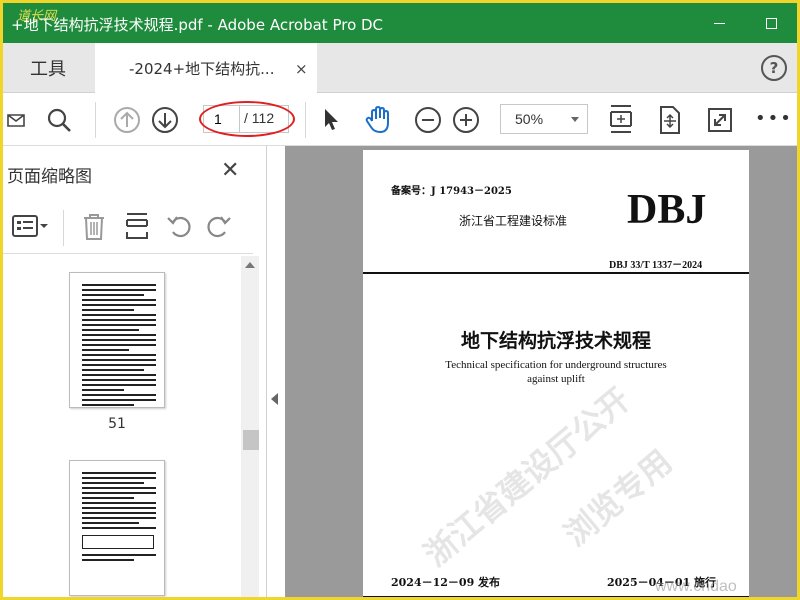 The width and height of the screenshot is (800, 600). I want to click on scroll-thumb, so click(251, 440).